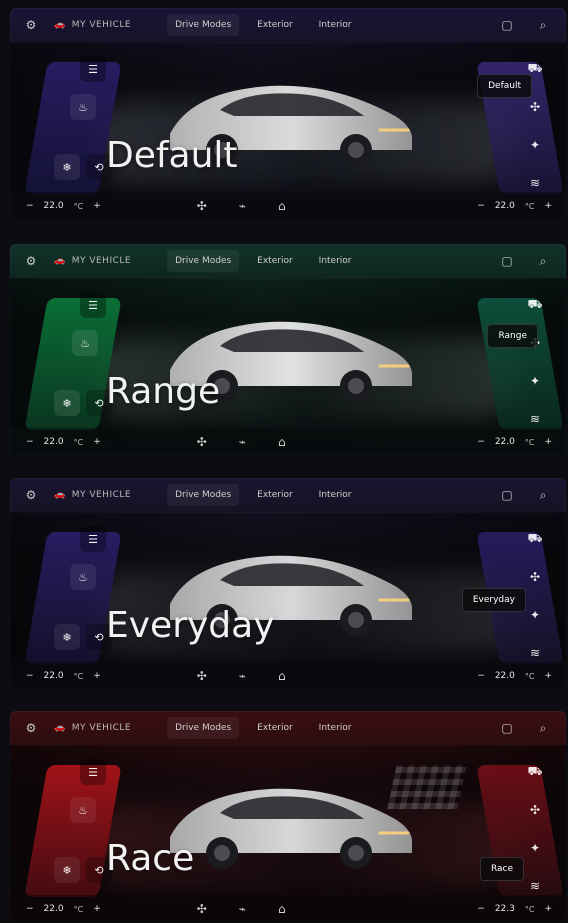 The image size is (568, 923). Describe the element at coordinates (501, 869) in the screenshot. I see `mode-pill: Race` at that location.